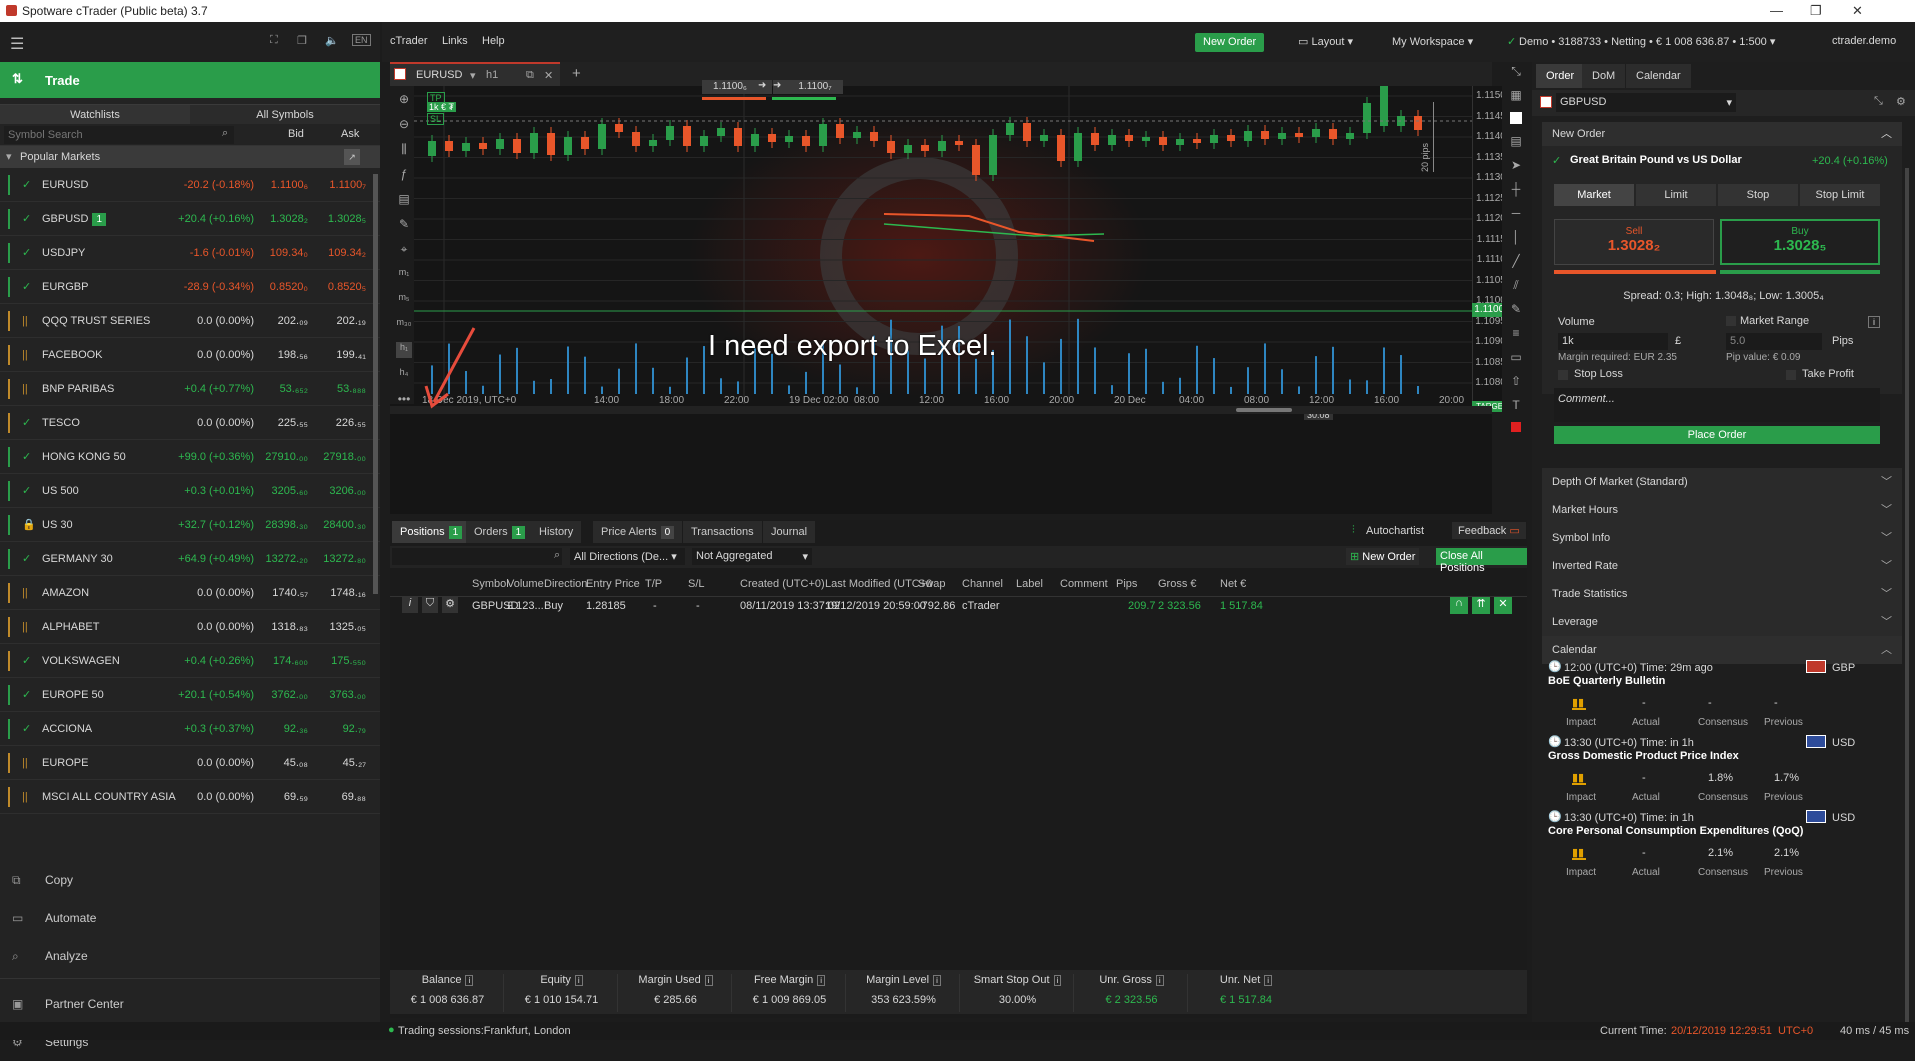 This screenshot has height=1061, width=1915. I want to click on trade-header: ⇅ Trade, so click(190, 80).